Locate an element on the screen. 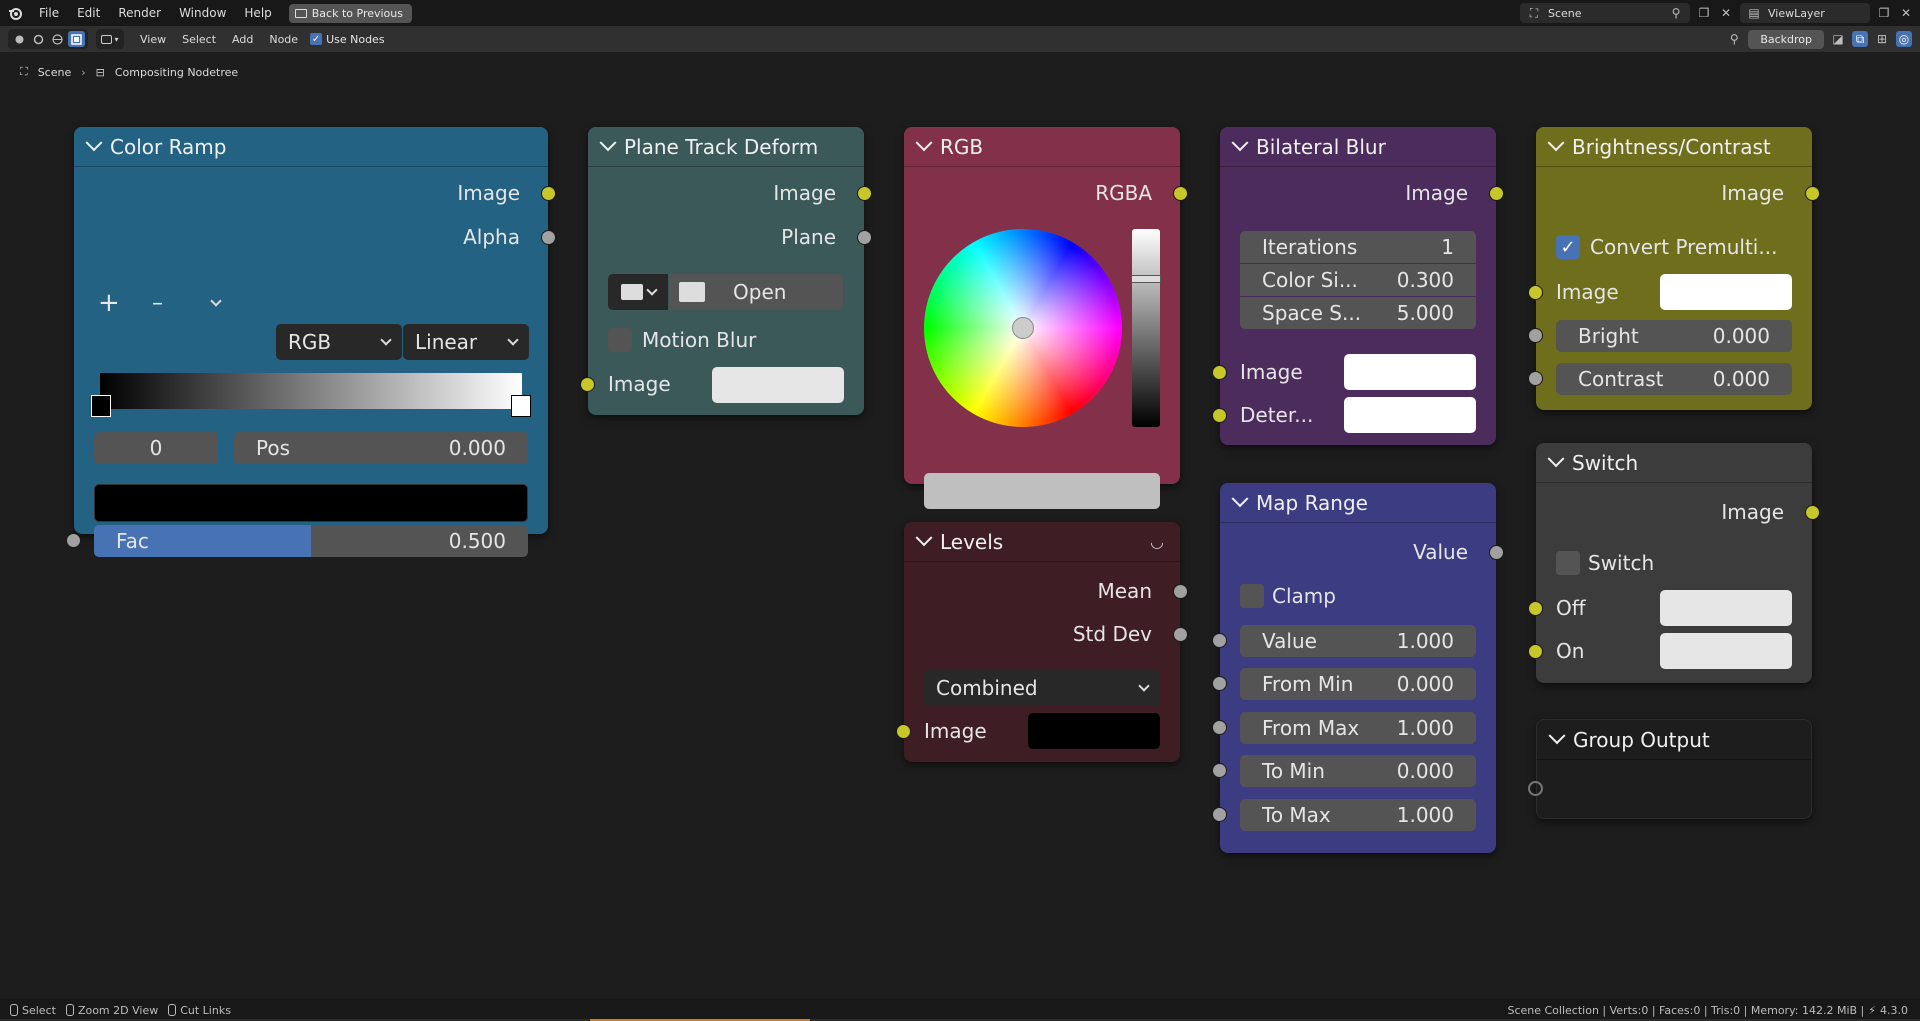 The height and width of the screenshot is (1021, 1920). tree-type-selector is located at coordinates (48, 39).